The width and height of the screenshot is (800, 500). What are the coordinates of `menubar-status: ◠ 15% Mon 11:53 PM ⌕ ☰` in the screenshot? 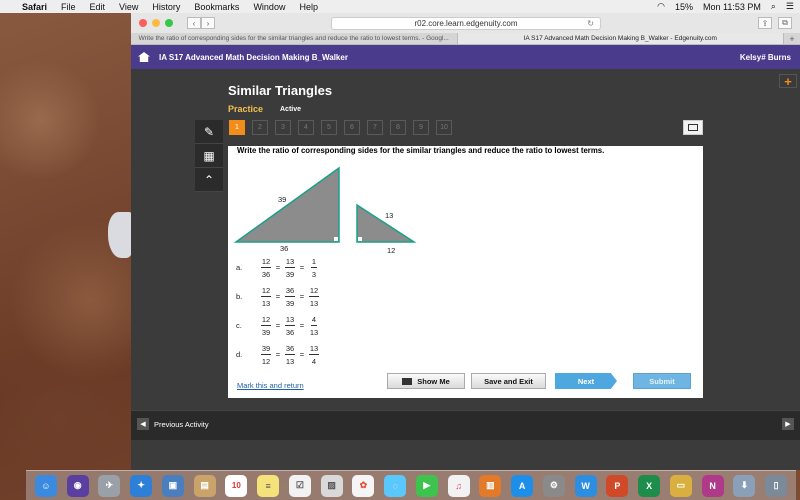 It's located at (725, 6).